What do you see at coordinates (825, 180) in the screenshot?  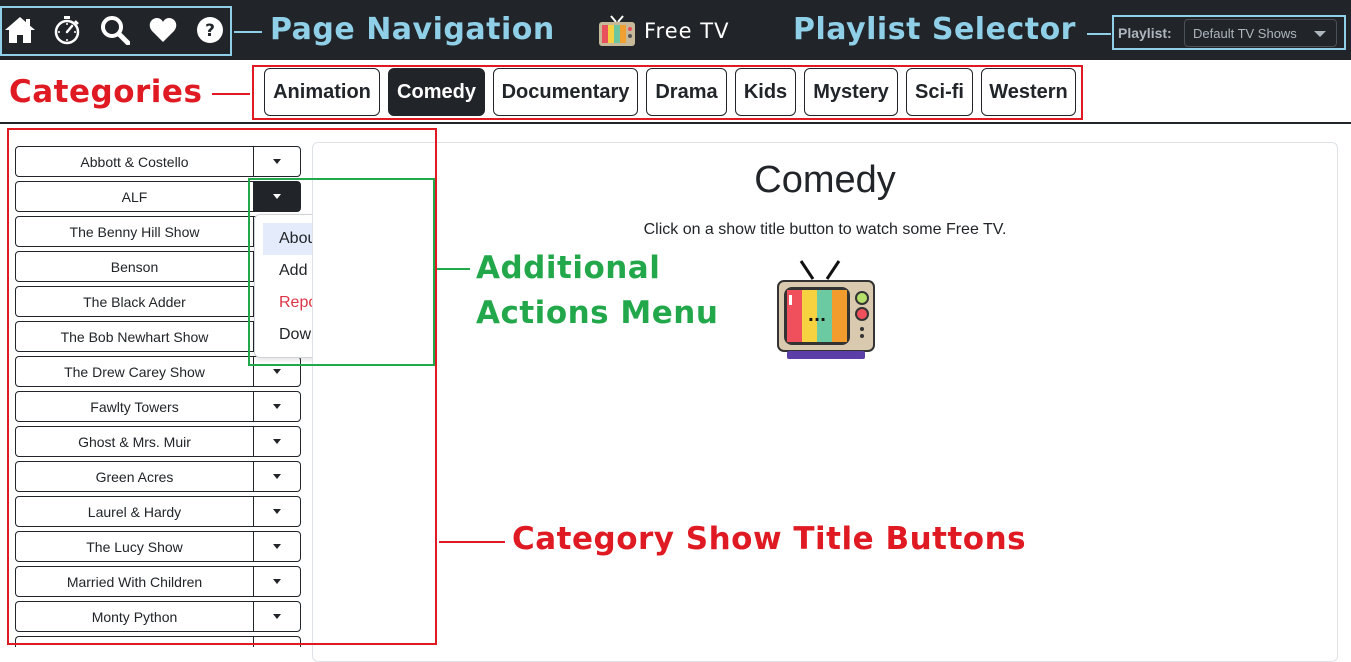 I see `category-title: Comedy` at bounding box center [825, 180].